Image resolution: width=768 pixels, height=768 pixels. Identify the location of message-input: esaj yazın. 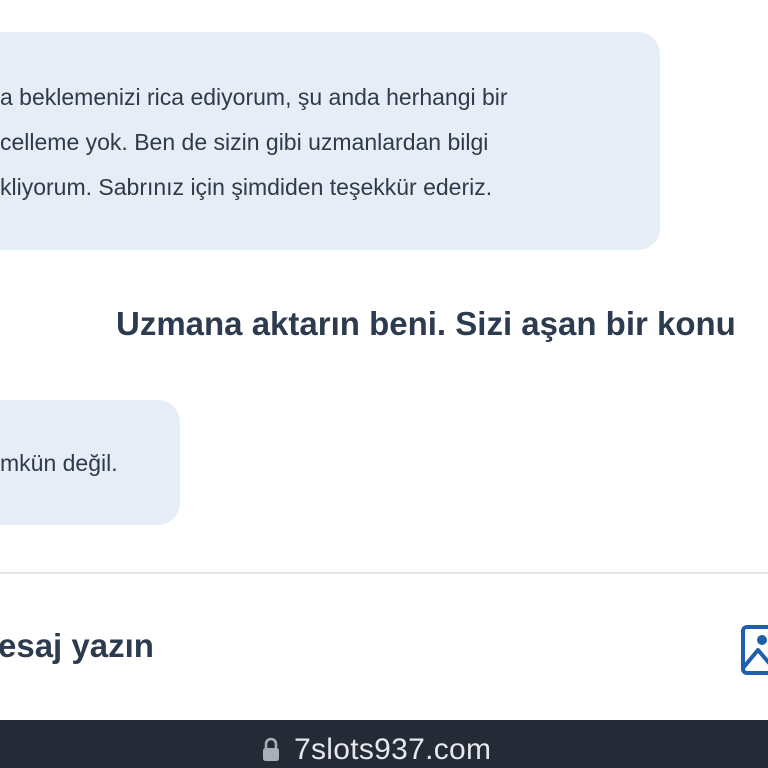
(77, 646).